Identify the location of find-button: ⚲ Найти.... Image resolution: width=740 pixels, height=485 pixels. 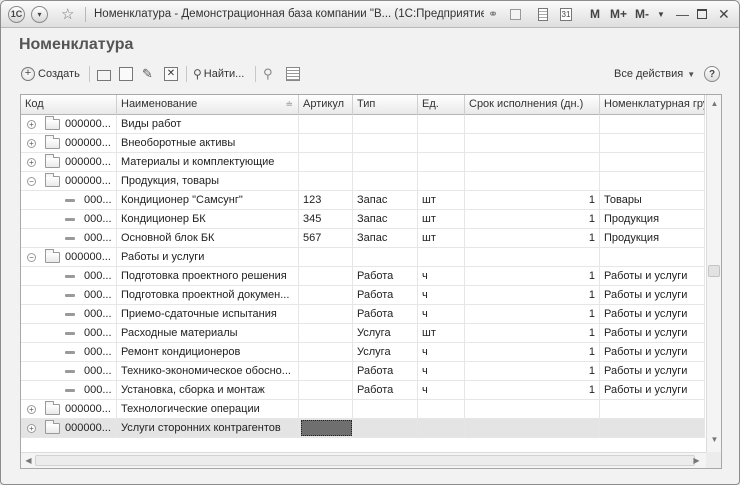
(218, 74).